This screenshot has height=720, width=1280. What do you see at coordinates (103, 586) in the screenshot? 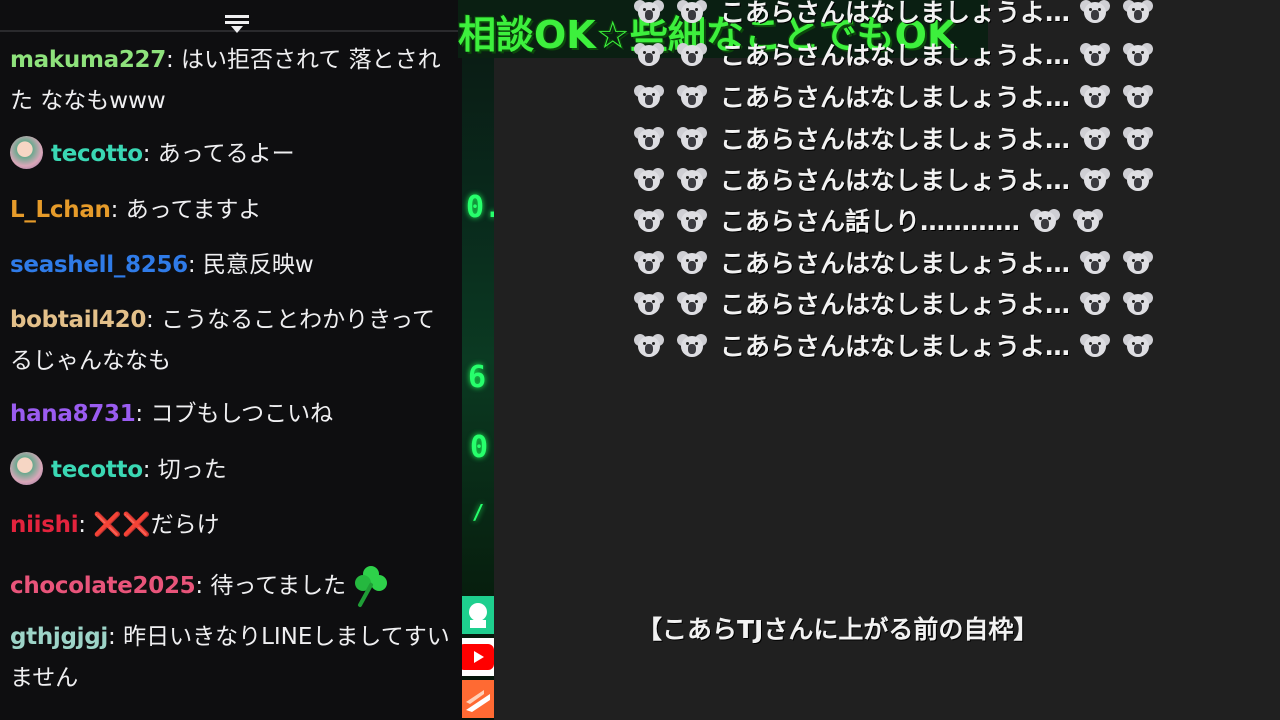
I see `chat-username: chocolate2025` at bounding box center [103, 586].